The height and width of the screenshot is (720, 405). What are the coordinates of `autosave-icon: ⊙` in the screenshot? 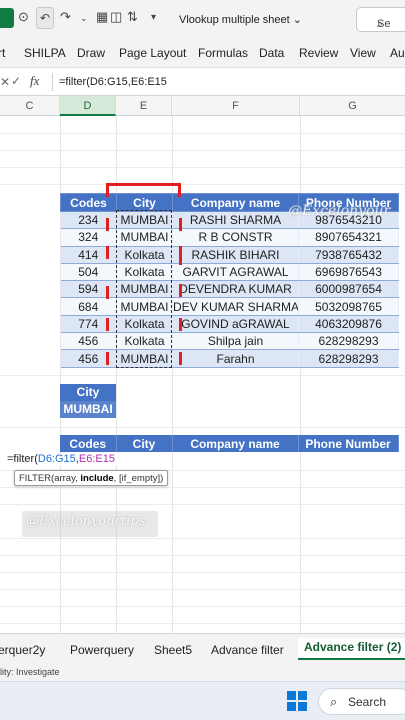 It's located at (23, 17).